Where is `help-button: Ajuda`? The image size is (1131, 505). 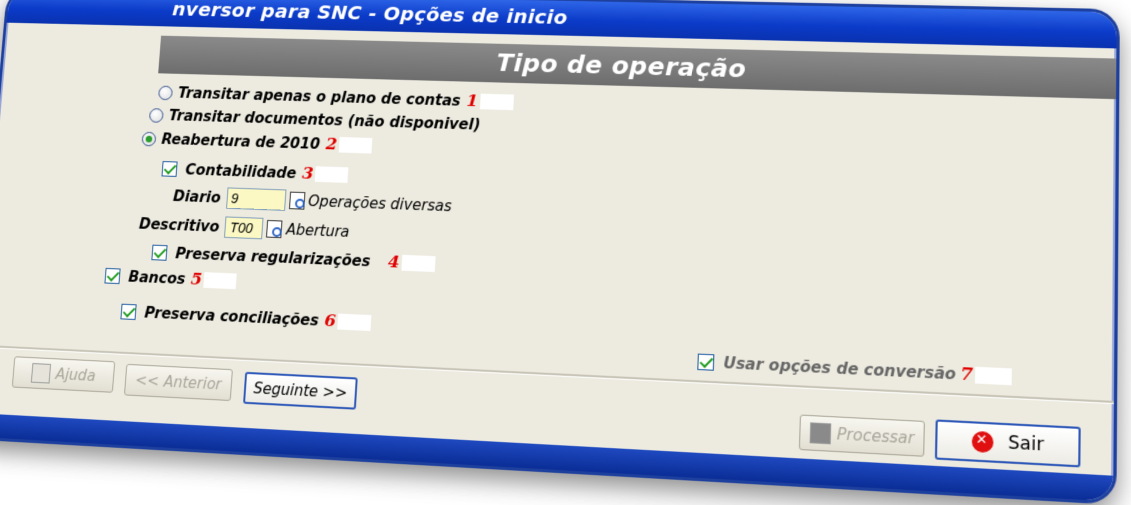
help-button: Ajuda is located at coordinates (63, 374).